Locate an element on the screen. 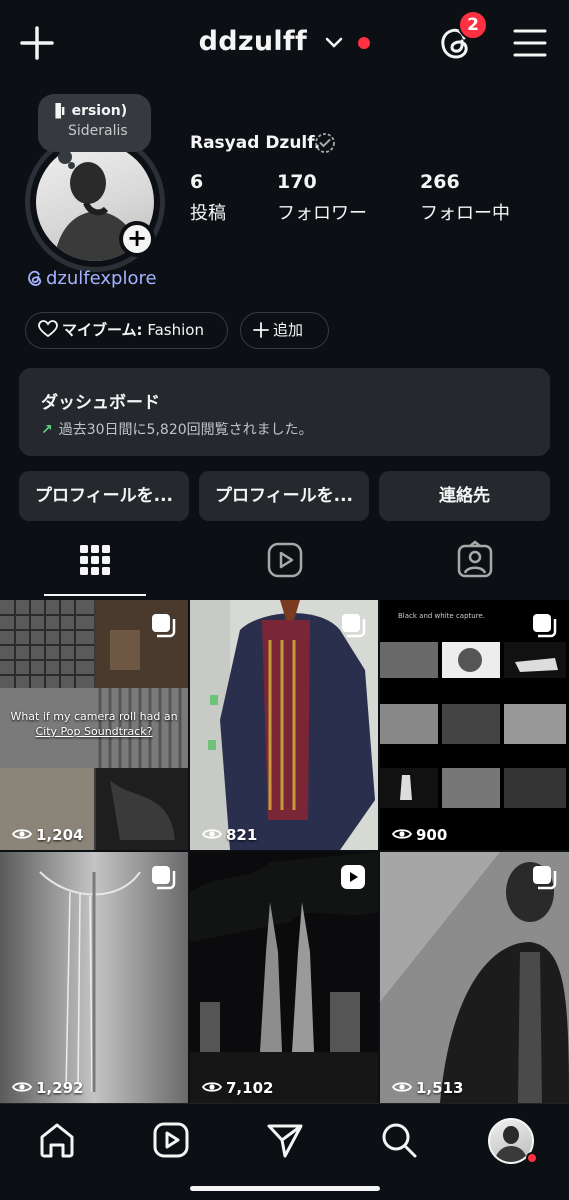 Image resolution: width=569 pixels, height=1200 pixels. dashboard-subtitle: ↗ 過去30日間に5,820回閲覧されました。 is located at coordinates (177, 430).